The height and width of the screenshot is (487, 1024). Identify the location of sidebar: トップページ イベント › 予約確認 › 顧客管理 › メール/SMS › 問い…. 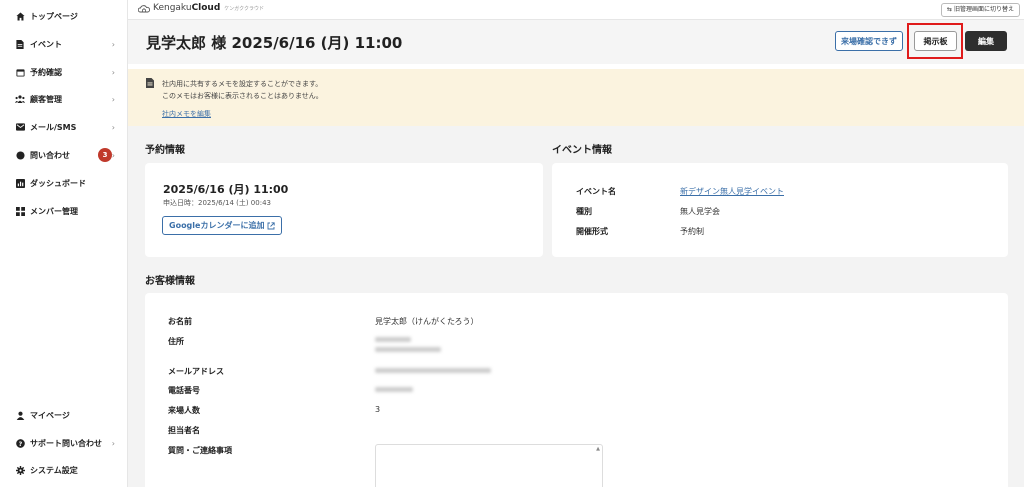
(64, 243).